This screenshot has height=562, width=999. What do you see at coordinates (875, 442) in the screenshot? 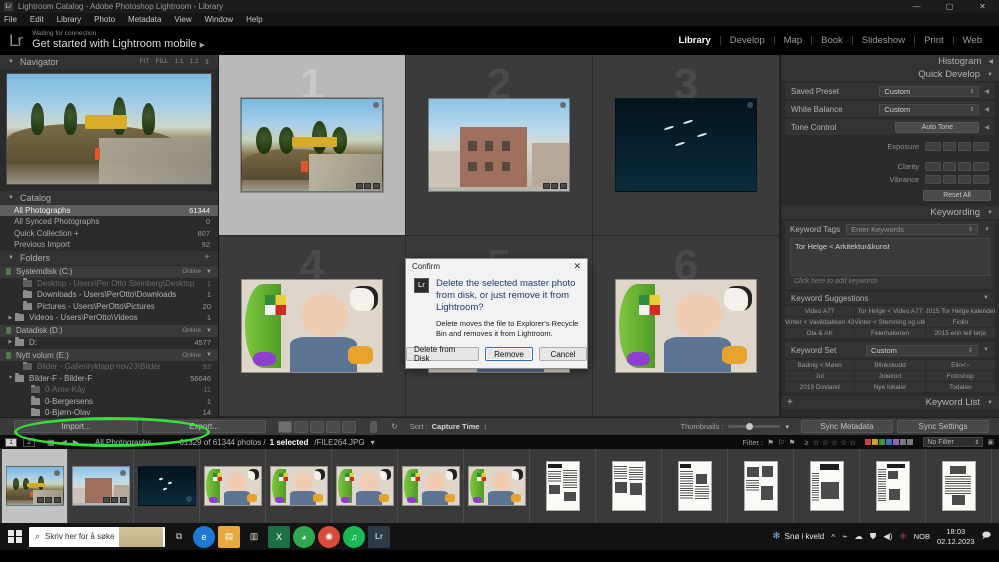
I see `color-chip-yellow` at bounding box center [875, 442].